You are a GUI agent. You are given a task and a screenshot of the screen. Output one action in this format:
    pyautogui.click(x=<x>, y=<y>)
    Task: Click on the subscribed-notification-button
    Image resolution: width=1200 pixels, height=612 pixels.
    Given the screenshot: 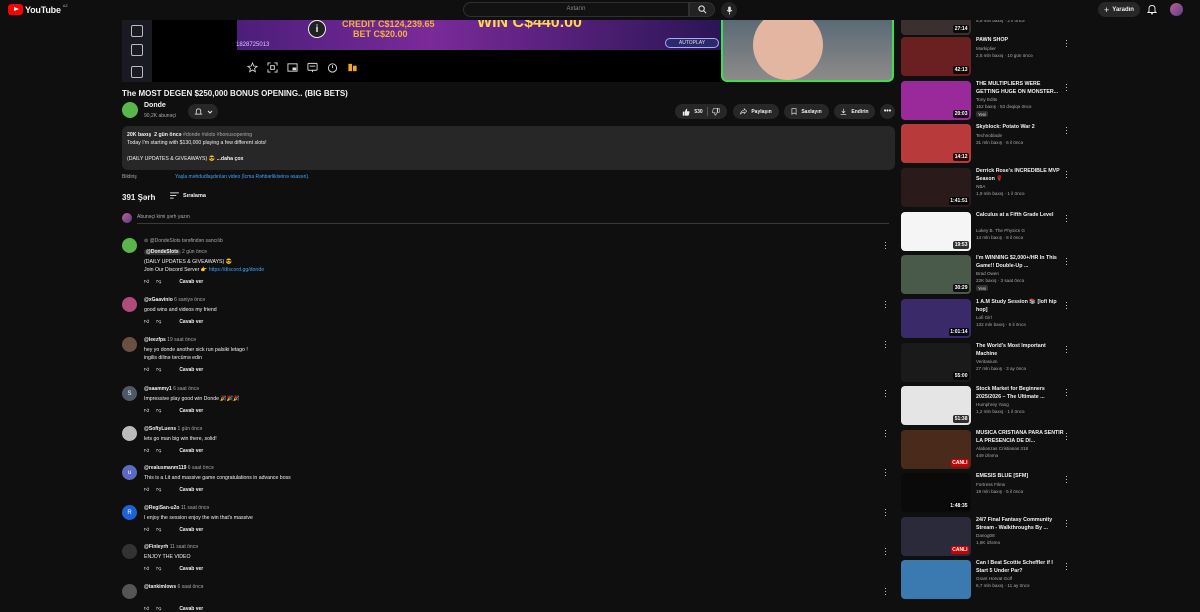 What is the action you would take?
    pyautogui.click(x=203, y=111)
    